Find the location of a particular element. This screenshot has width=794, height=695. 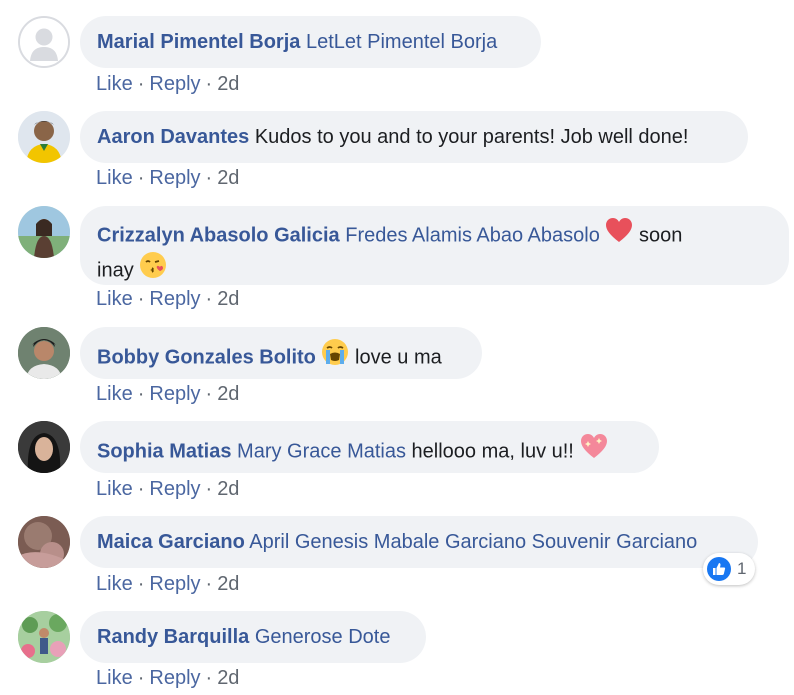

comment-text: love u ma is located at coordinates (398, 357).